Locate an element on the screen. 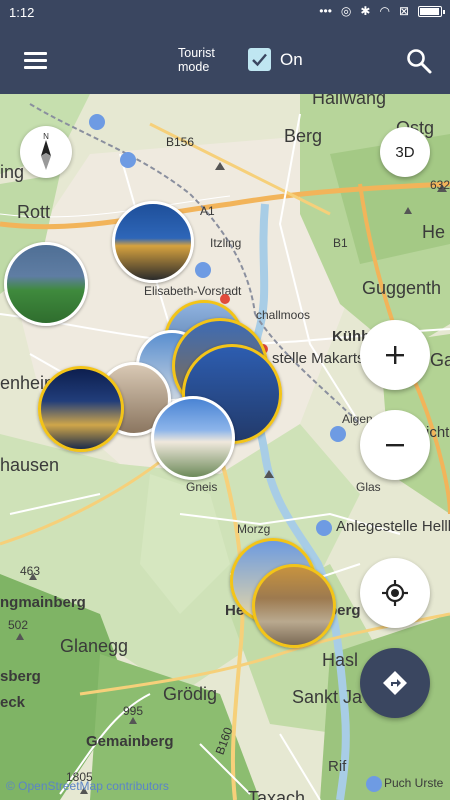  wifi-icon: ◠ is located at coordinates (384, 11).